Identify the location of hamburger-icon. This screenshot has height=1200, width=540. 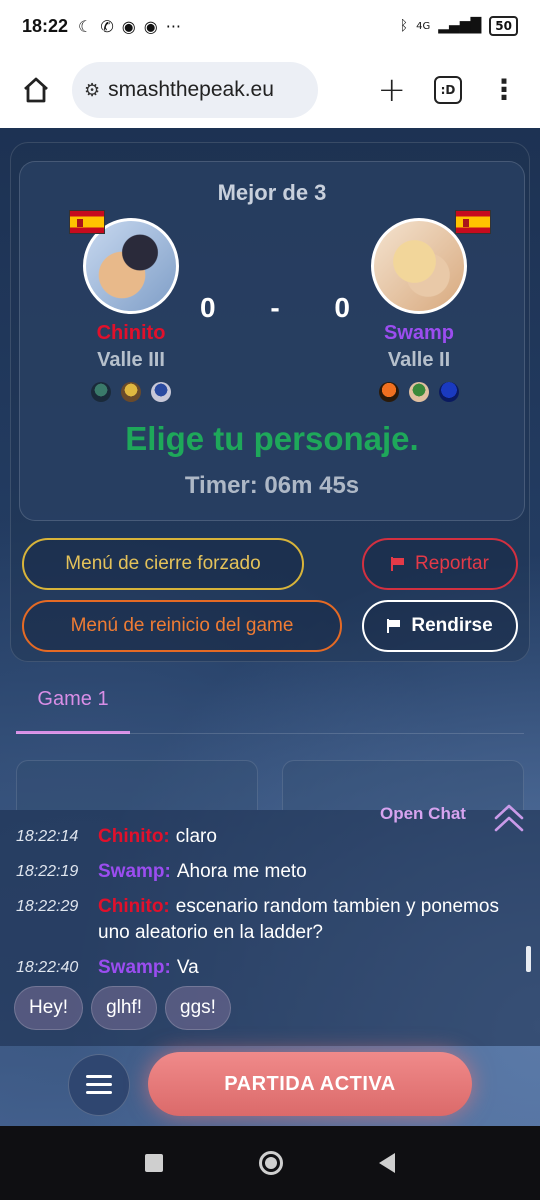
(99, 1085).